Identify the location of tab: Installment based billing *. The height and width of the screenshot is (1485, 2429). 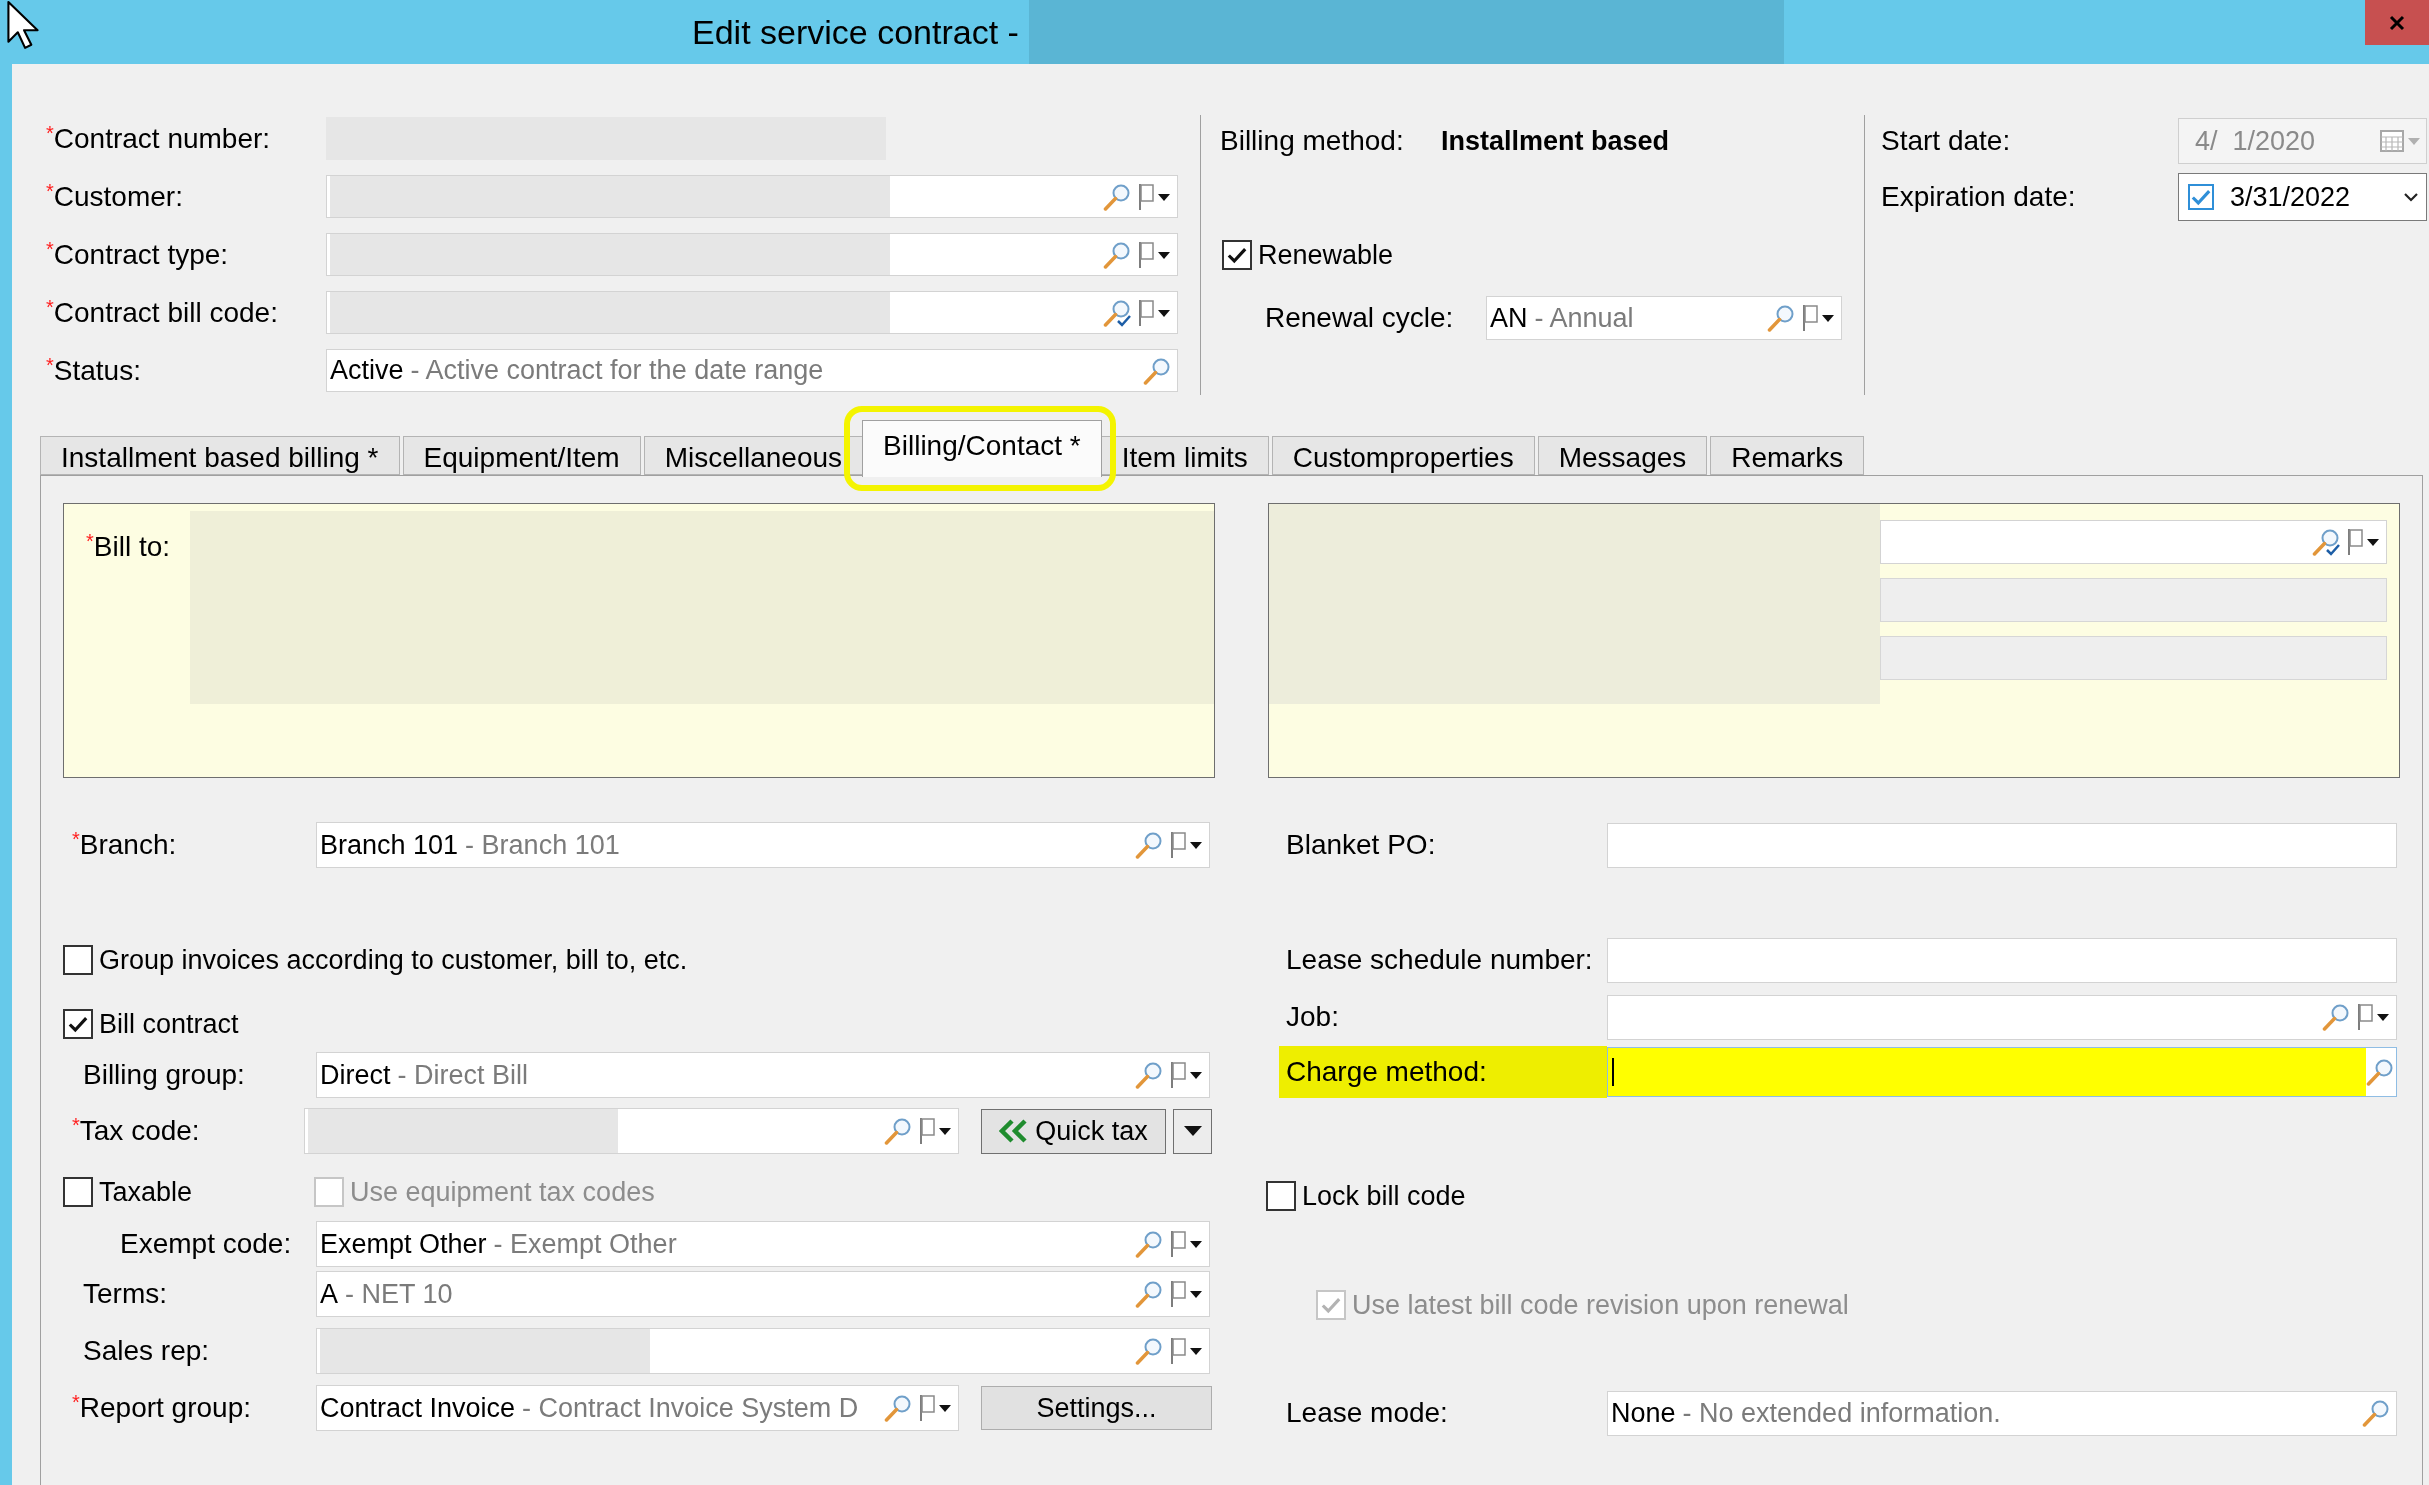
(220, 455).